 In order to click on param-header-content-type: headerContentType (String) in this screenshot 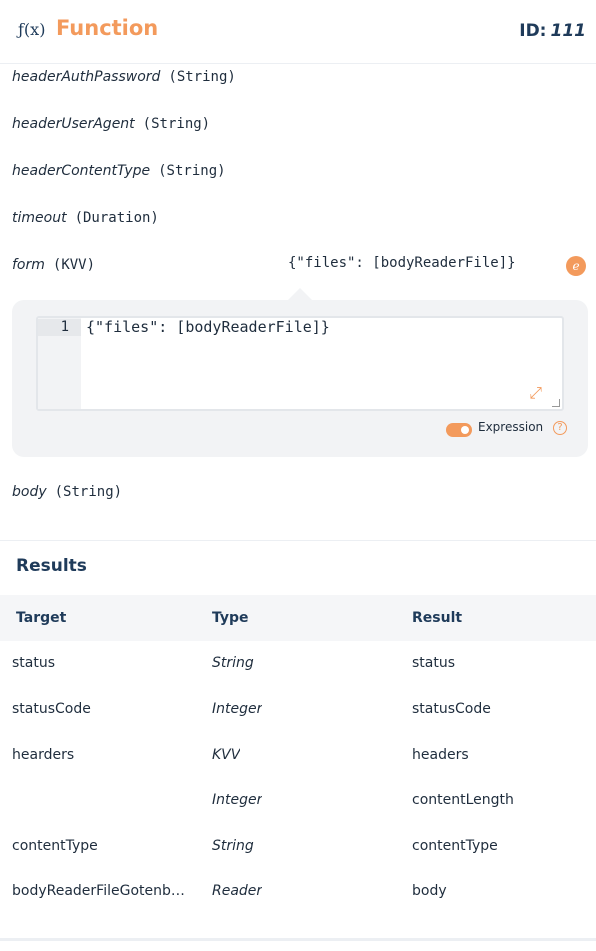, I will do `click(119, 171)`.